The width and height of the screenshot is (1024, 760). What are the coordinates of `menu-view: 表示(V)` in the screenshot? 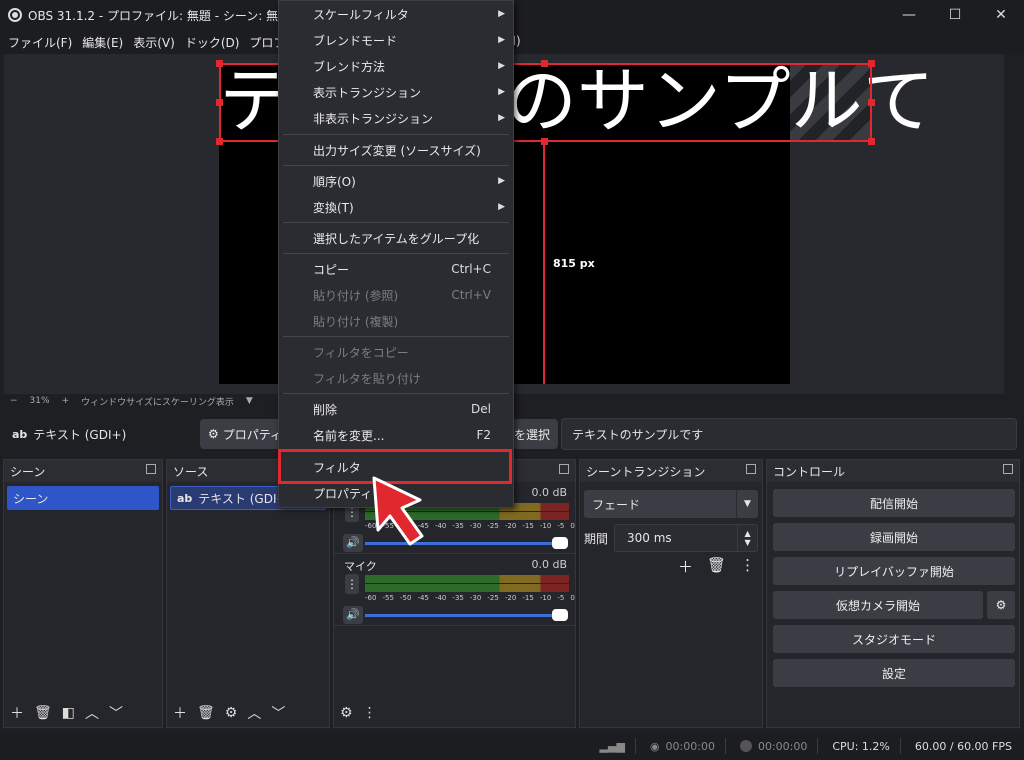 It's located at (154, 42).